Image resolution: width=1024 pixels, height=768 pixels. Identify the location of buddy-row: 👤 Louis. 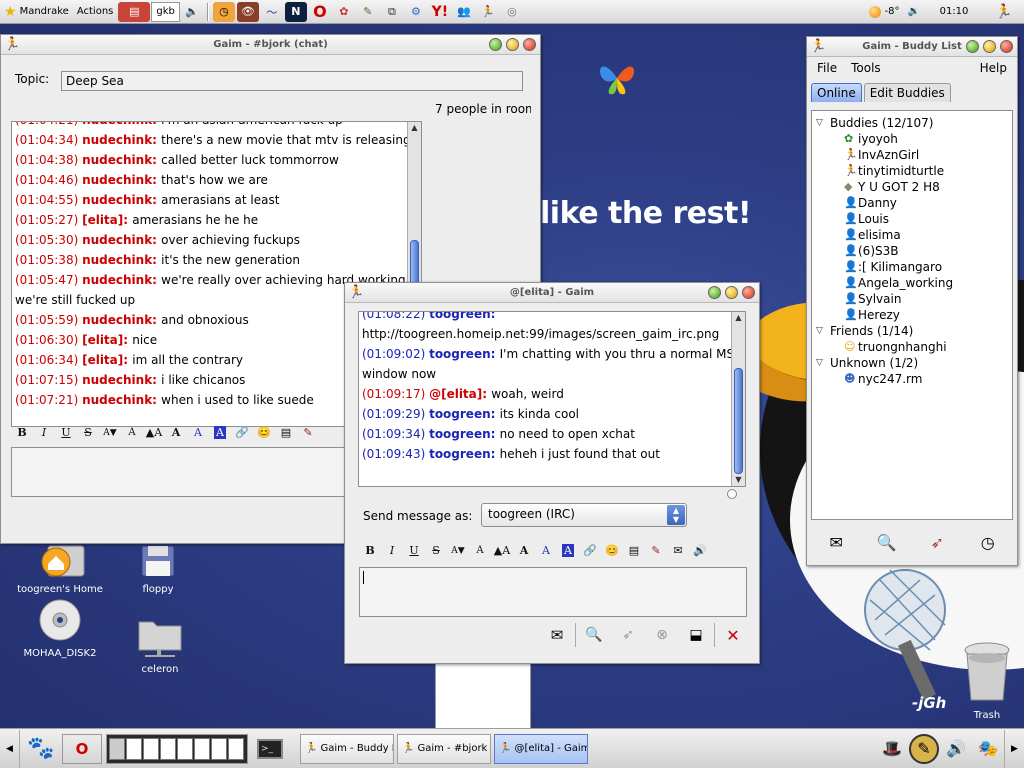
(914, 219).